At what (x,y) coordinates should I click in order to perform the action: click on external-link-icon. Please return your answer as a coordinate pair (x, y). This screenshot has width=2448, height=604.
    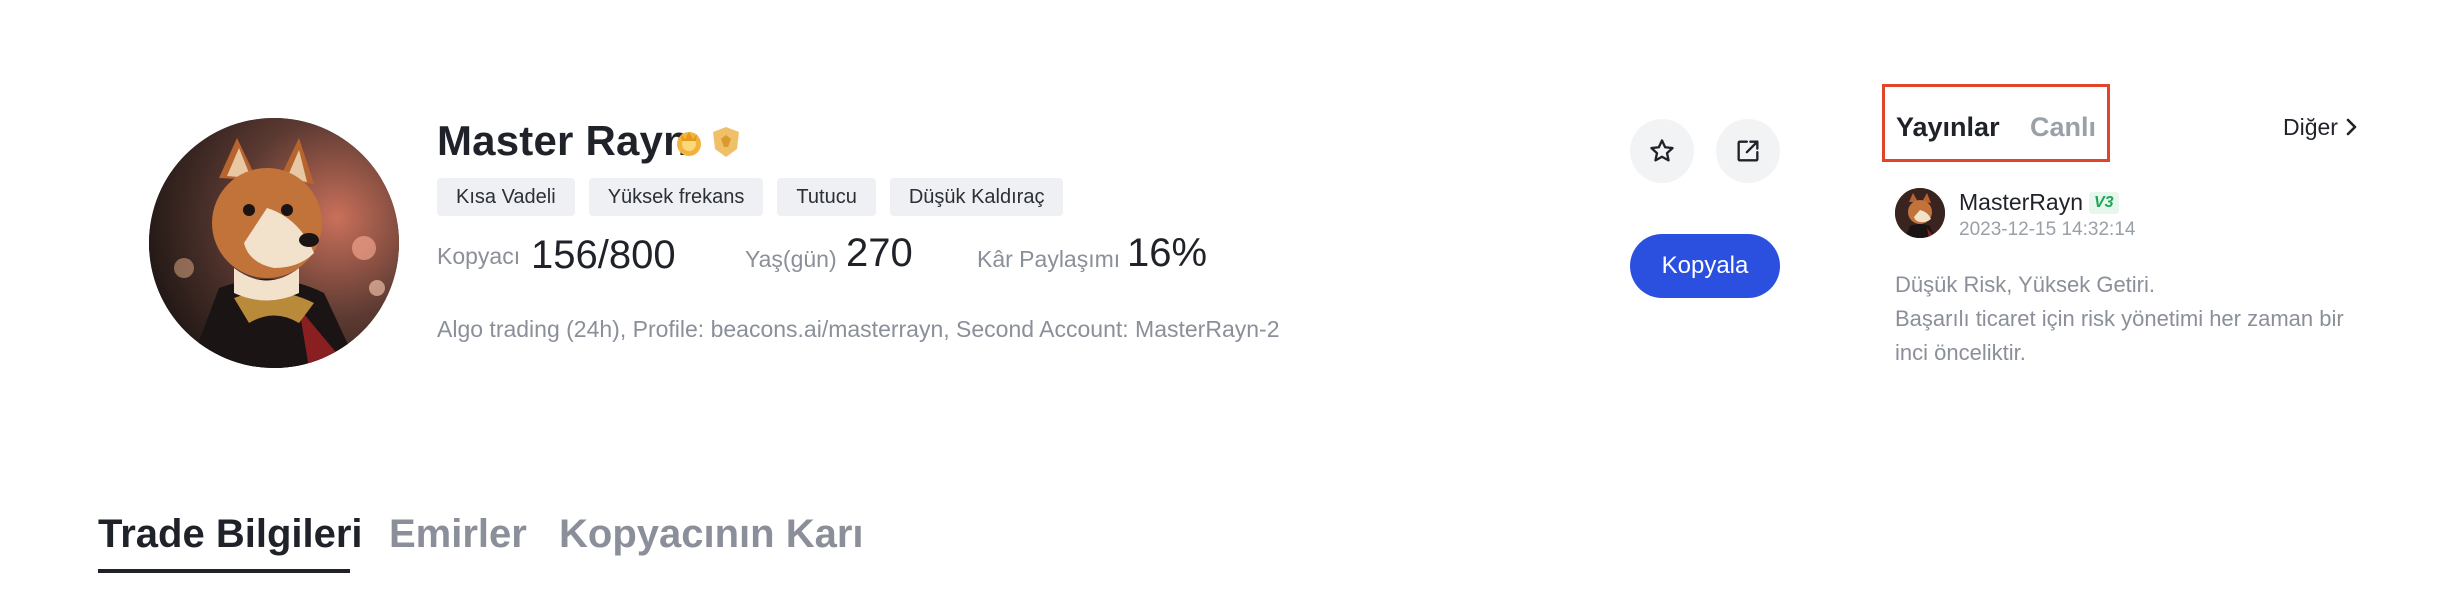
    Looking at the image, I should click on (1748, 151).